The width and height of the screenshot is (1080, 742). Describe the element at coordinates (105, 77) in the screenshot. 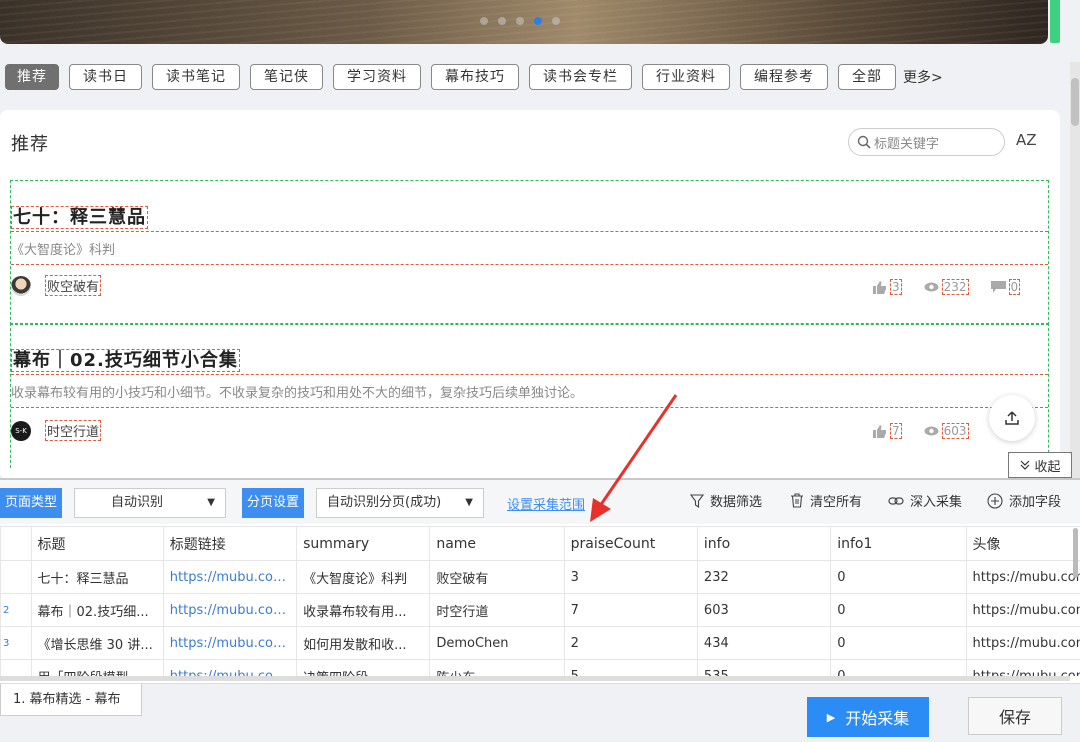

I see `tab-reading-day: 读书日` at that location.